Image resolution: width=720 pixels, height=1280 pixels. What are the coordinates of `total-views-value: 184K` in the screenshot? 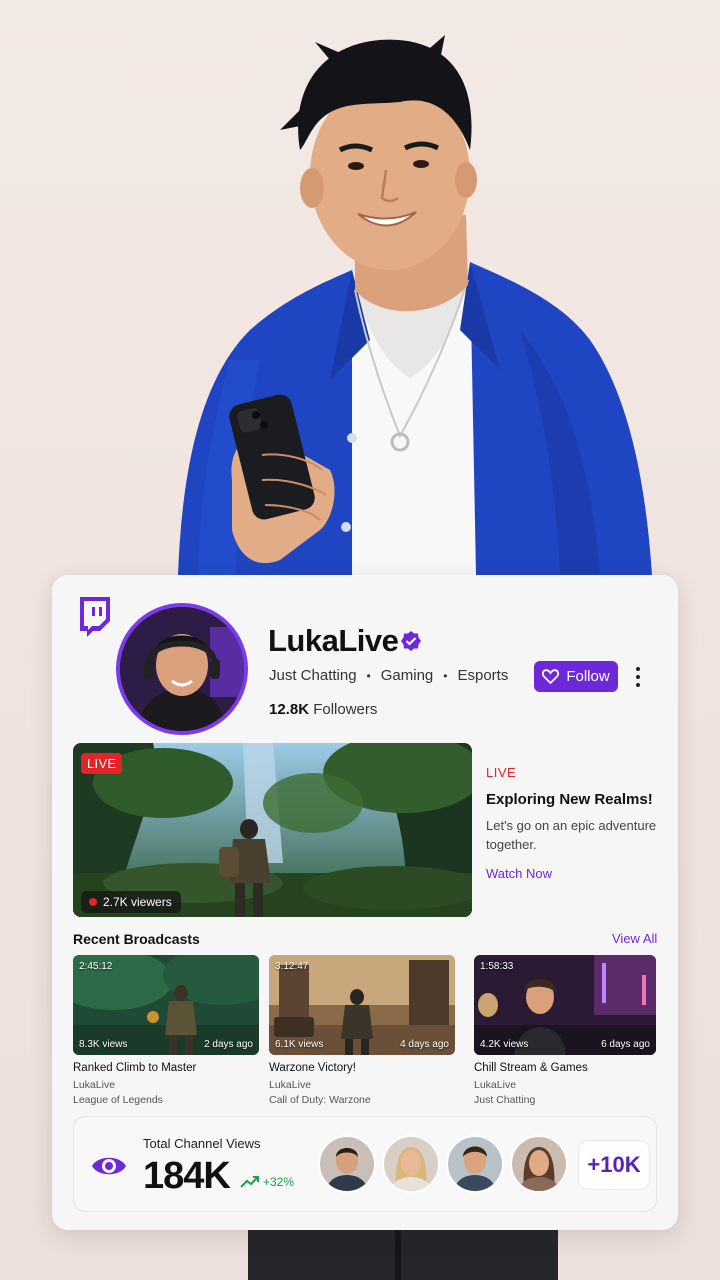 It's located at (187, 1176).